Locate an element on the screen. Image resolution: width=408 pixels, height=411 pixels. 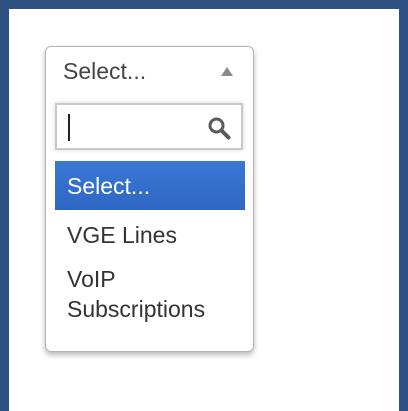
option-vge-lines: VGE Lines is located at coordinates (150, 235).